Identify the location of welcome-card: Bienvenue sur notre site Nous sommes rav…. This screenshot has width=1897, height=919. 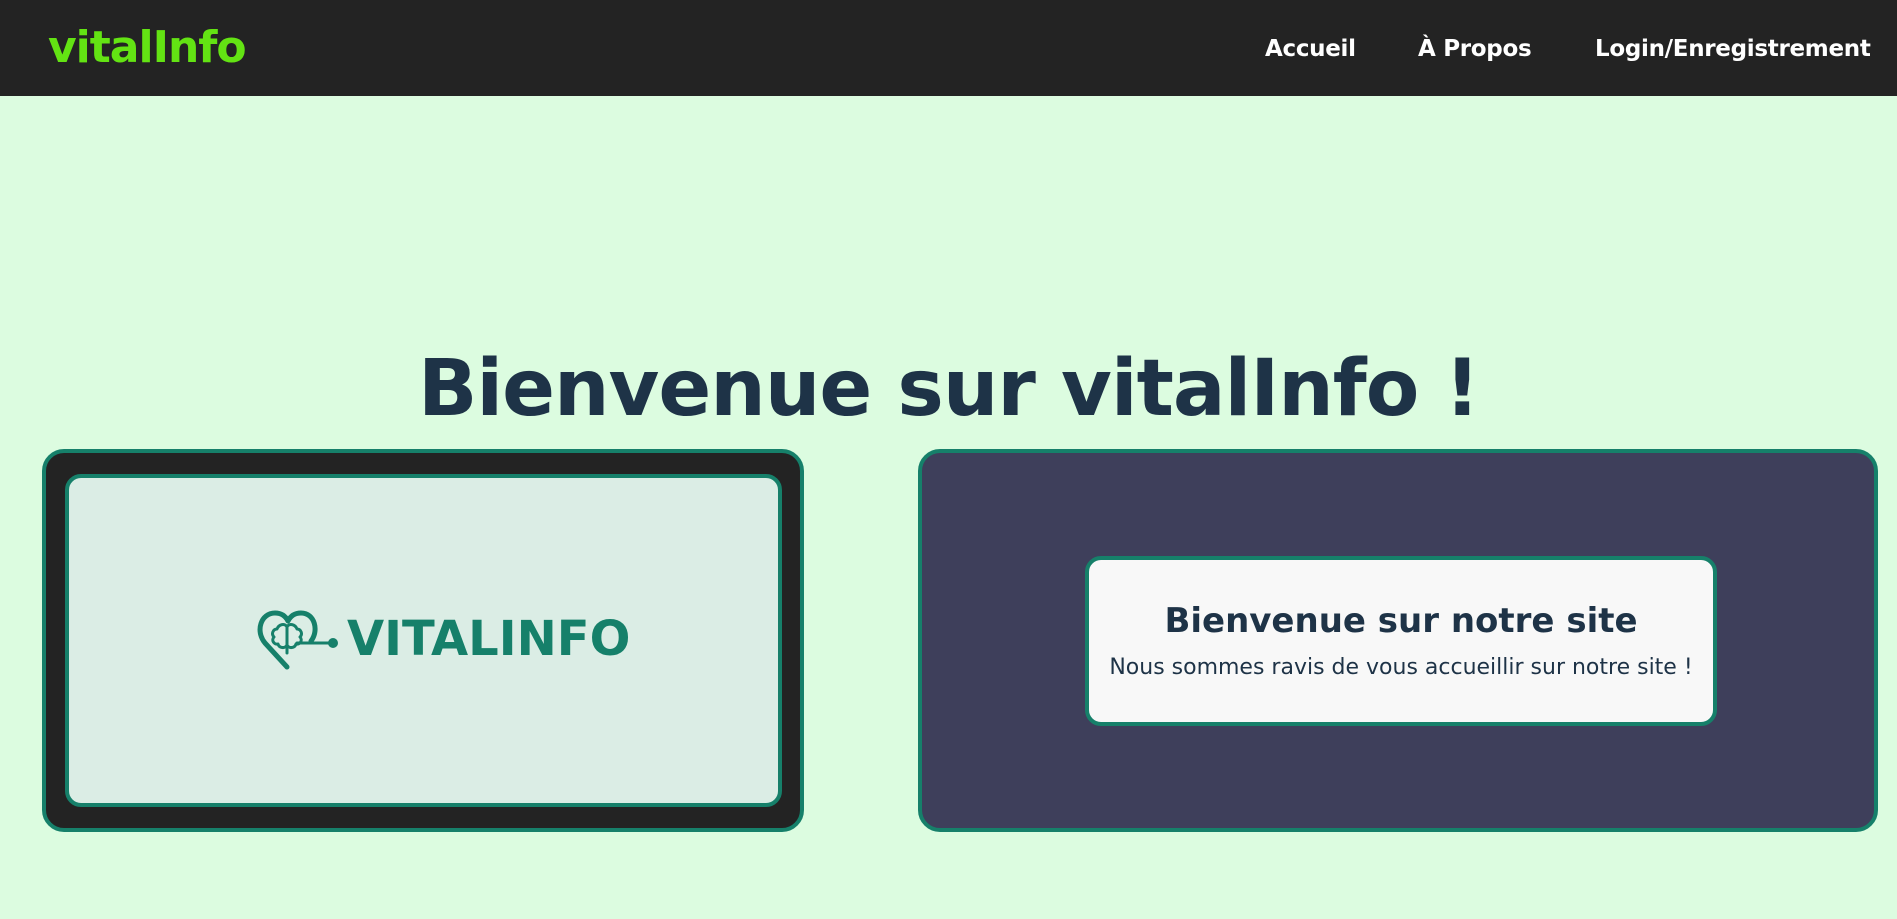
(1401, 641).